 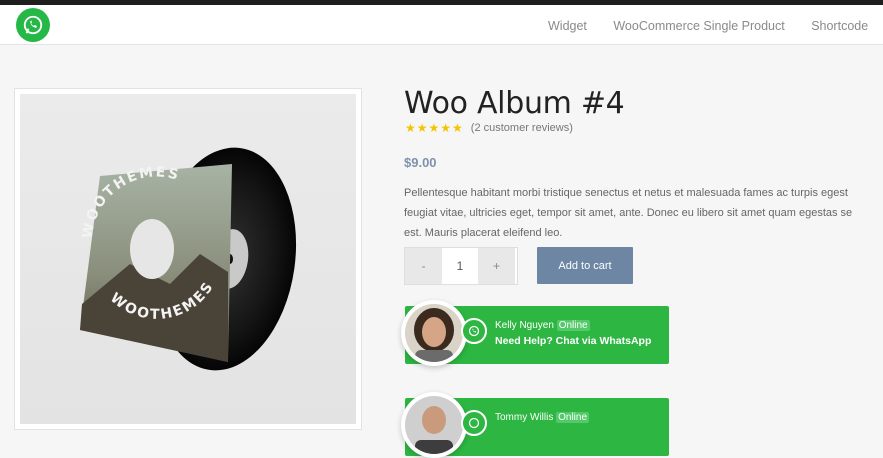 What do you see at coordinates (698, 26) in the screenshot?
I see `nav-item-woocommerce-single-product: WooCommerce Single Product` at bounding box center [698, 26].